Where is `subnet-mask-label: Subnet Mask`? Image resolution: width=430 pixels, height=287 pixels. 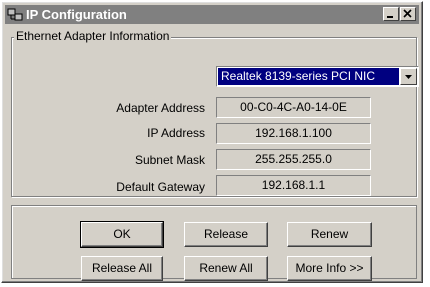 subnet-mask-label: Subnet Mask is located at coordinates (169, 160).